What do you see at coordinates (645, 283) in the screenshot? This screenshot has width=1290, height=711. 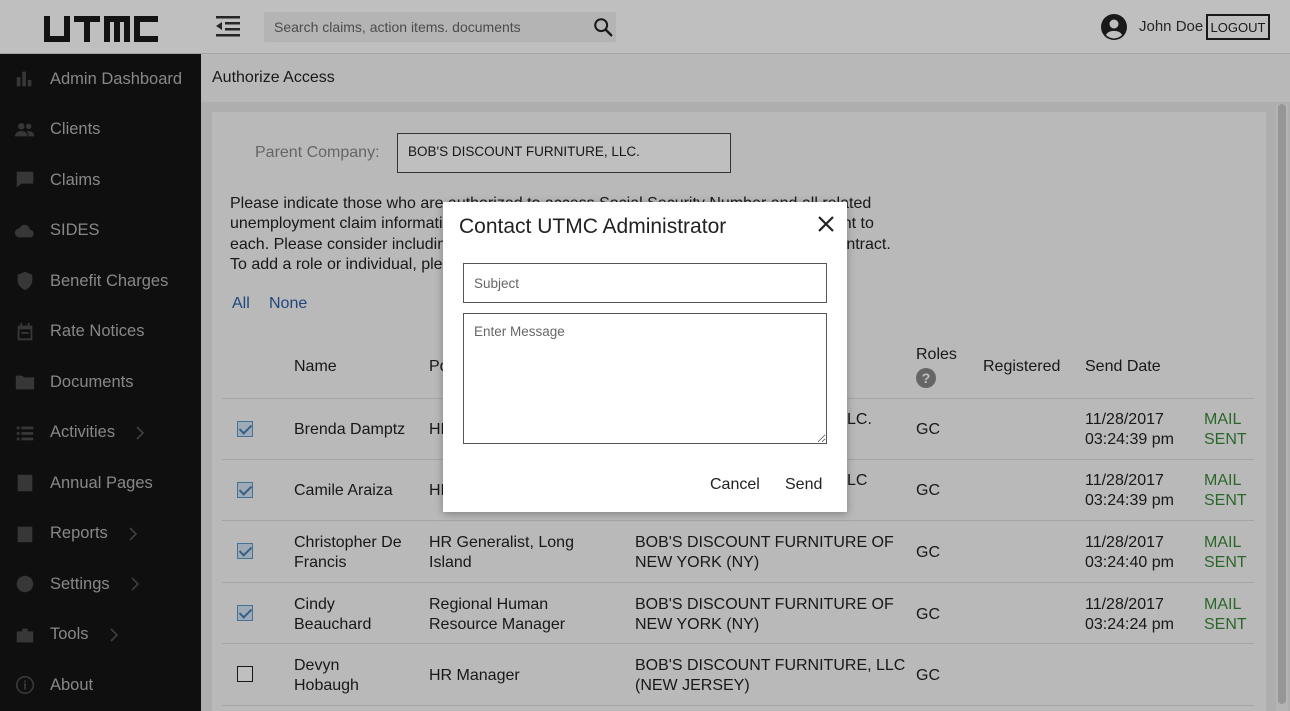 I see `subject-input` at bounding box center [645, 283].